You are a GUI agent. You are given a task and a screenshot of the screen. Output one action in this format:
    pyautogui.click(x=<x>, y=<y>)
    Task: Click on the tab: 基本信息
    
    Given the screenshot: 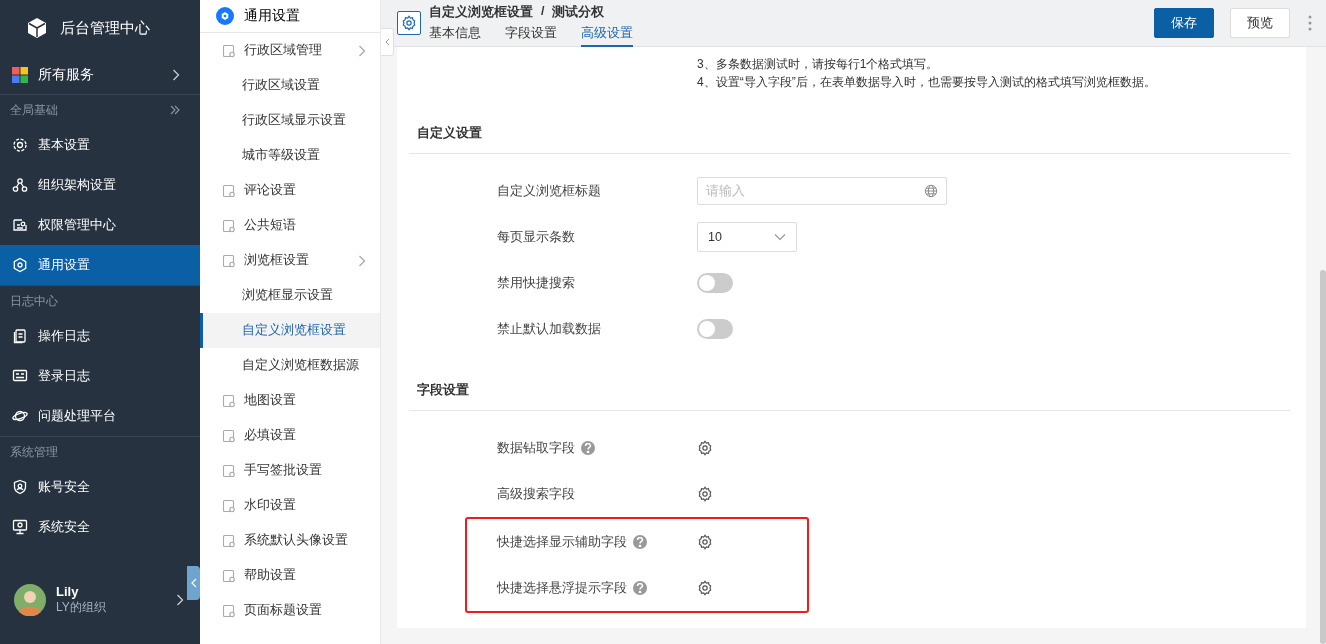 What is the action you would take?
    pyautogui.click(x=455, y=35)
    